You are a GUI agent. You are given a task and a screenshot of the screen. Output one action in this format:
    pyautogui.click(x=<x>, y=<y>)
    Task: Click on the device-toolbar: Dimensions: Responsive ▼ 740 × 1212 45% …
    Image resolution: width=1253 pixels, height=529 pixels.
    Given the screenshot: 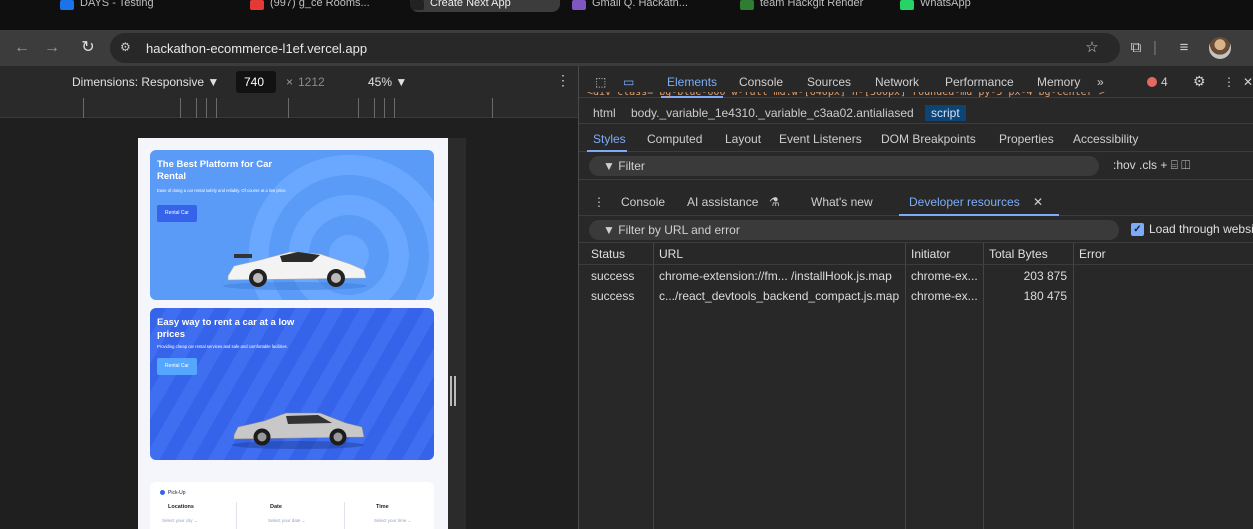 What is the action you would take?
    pyautogui.click(x=289, y=82)
    